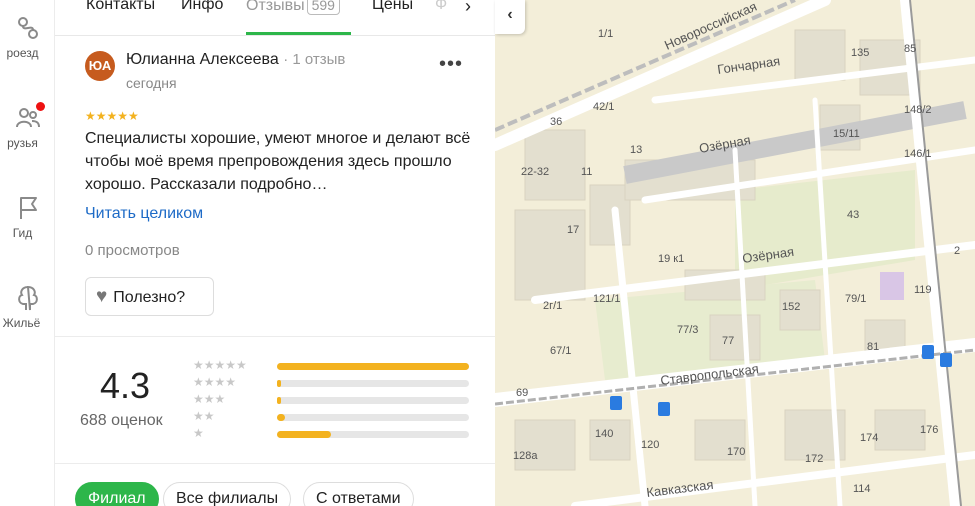 This screenshot has width=975, height=506. Describe the element at coordinates (125, 385) in the screenshot. I see `rating-score: 4.3` at that location.